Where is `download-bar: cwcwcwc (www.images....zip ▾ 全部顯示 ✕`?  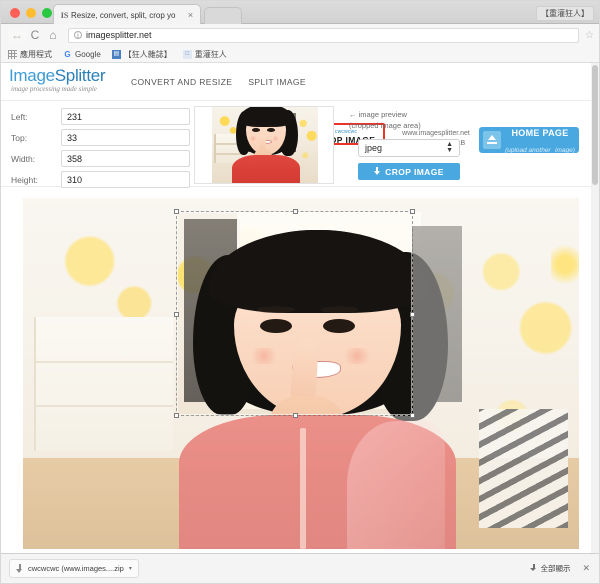 download-bar: cwcwcwc (www.images....zip ▾ 全部顯示 ✕ is located at coordinates (300, 568).